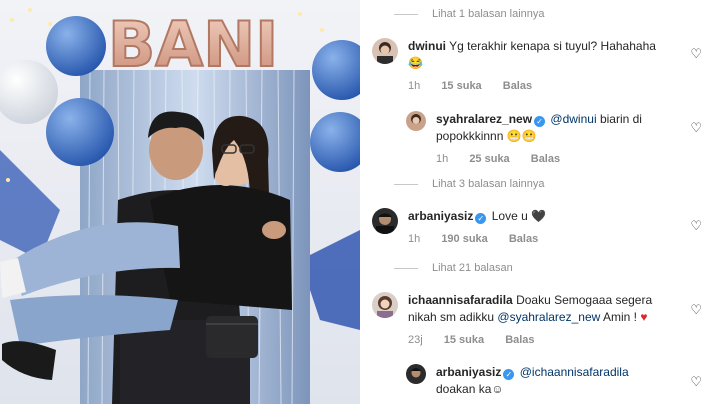  Describe the element at coordinates (489, 159) in the screenshot. I see `comment-likes: 25 suka` at that location.